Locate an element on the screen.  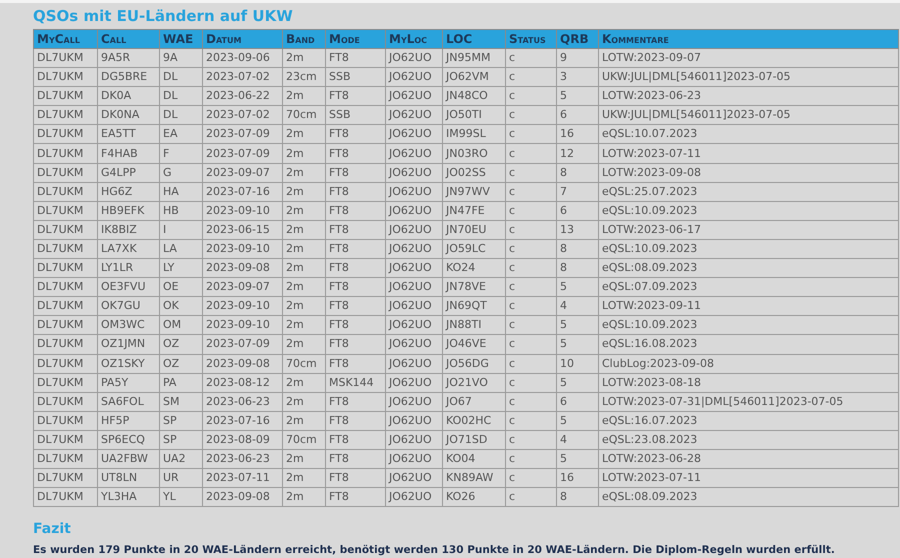
table-cell: LOTW:2023-09-11 is located at coordinates (748, 306).